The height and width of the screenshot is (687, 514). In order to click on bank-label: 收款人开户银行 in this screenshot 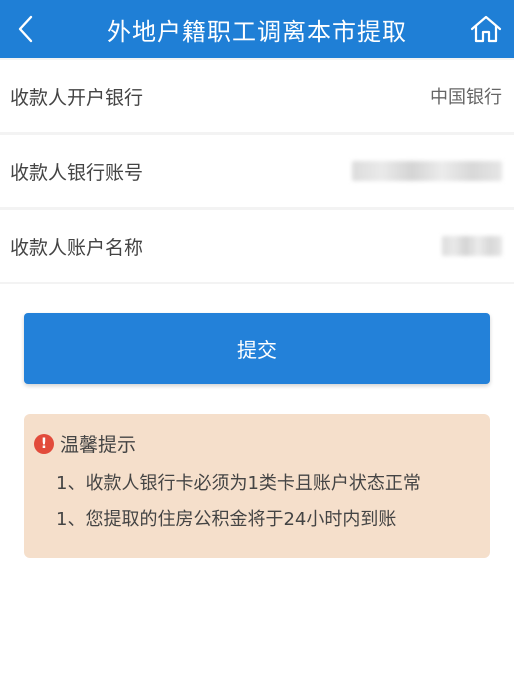, I will do `click(77, 97)`.